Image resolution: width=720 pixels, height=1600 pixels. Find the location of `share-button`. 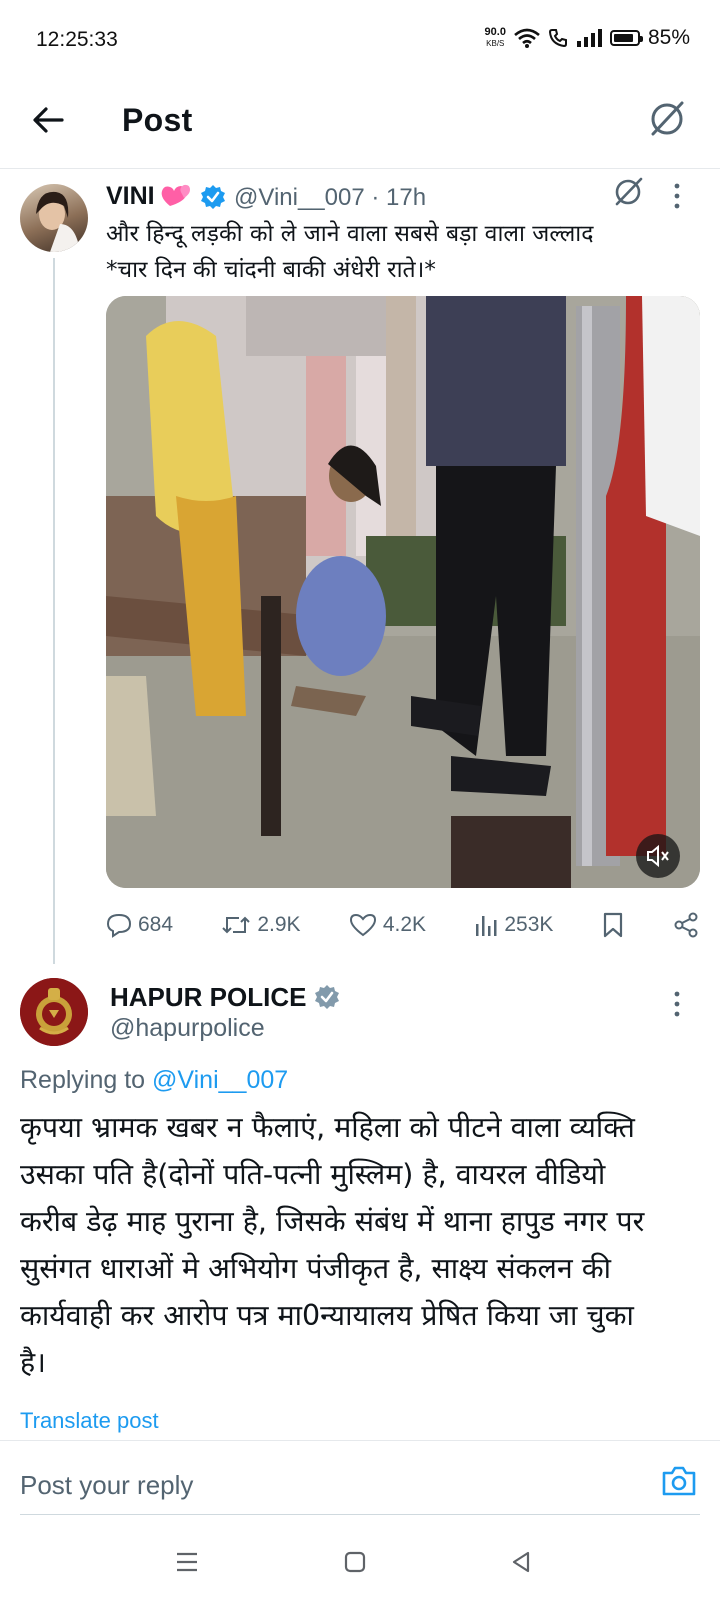

share-button is located at coordinates (686, 925).